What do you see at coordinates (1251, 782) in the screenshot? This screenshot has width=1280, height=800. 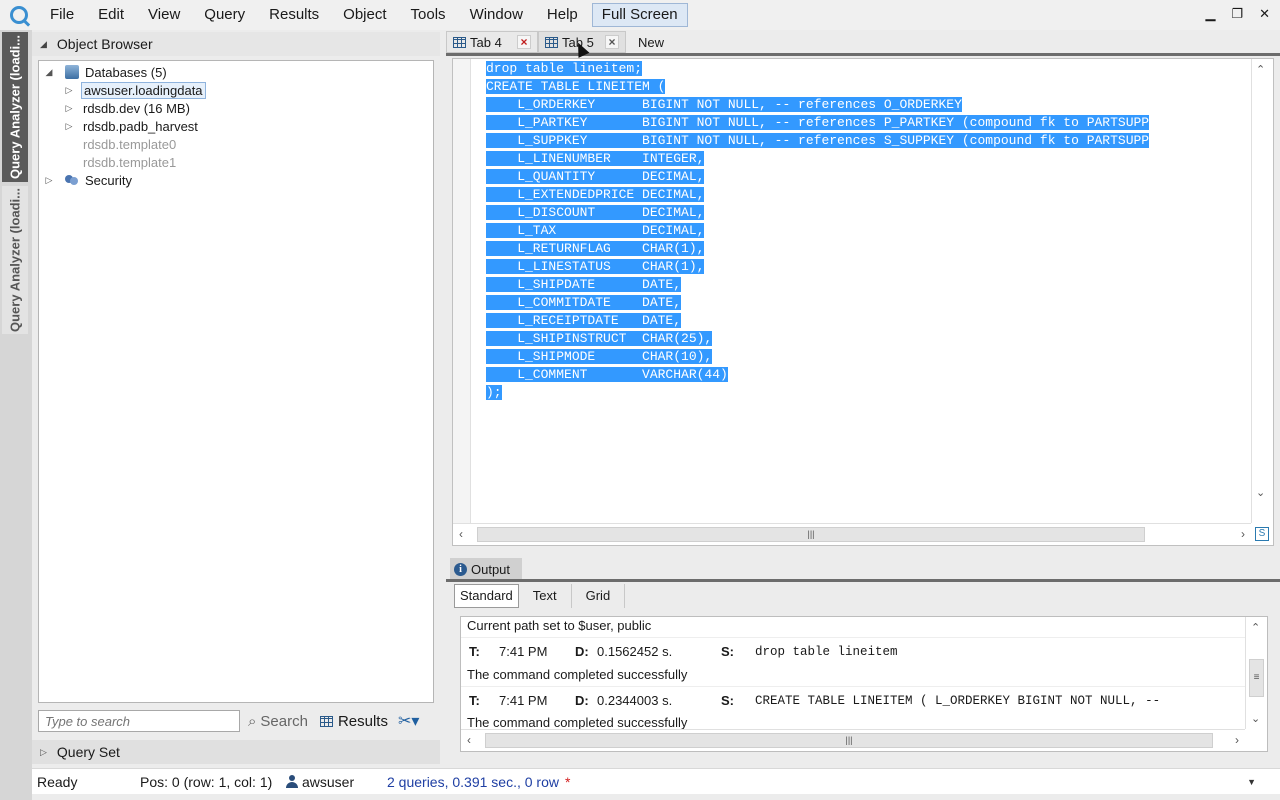 I see `status-dropdown-icon: ▼` at bounding box center [1251, 782].